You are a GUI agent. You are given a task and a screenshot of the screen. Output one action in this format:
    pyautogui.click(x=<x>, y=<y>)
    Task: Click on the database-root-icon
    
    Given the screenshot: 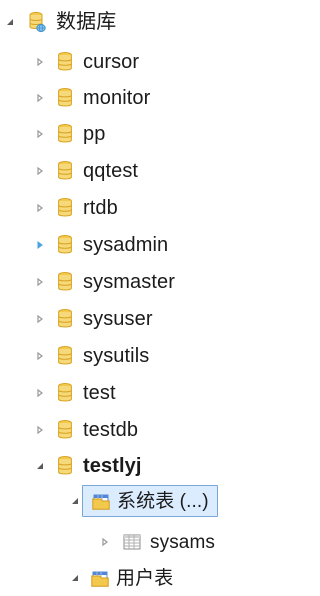 What is the action you would take?
    pyautogui.click(x=37, y=22)
    